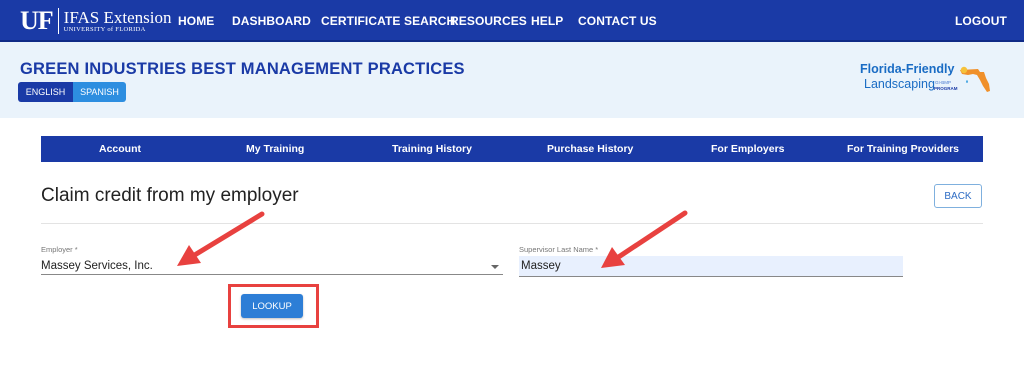 The width and height of the screenshot is (1024, 369). Describe the element at coordinates (488, 21) in the screenshot. I see `nav-resources: RESOURCES` at that location.